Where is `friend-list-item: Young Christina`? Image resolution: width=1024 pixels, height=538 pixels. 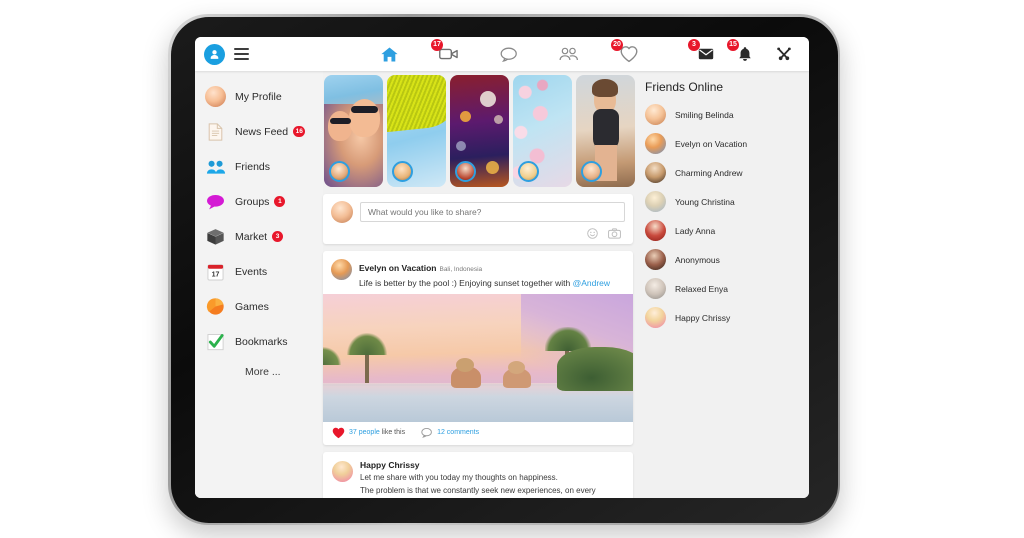 friend-list-item: Young Christina is located at coordinates (727, 201).